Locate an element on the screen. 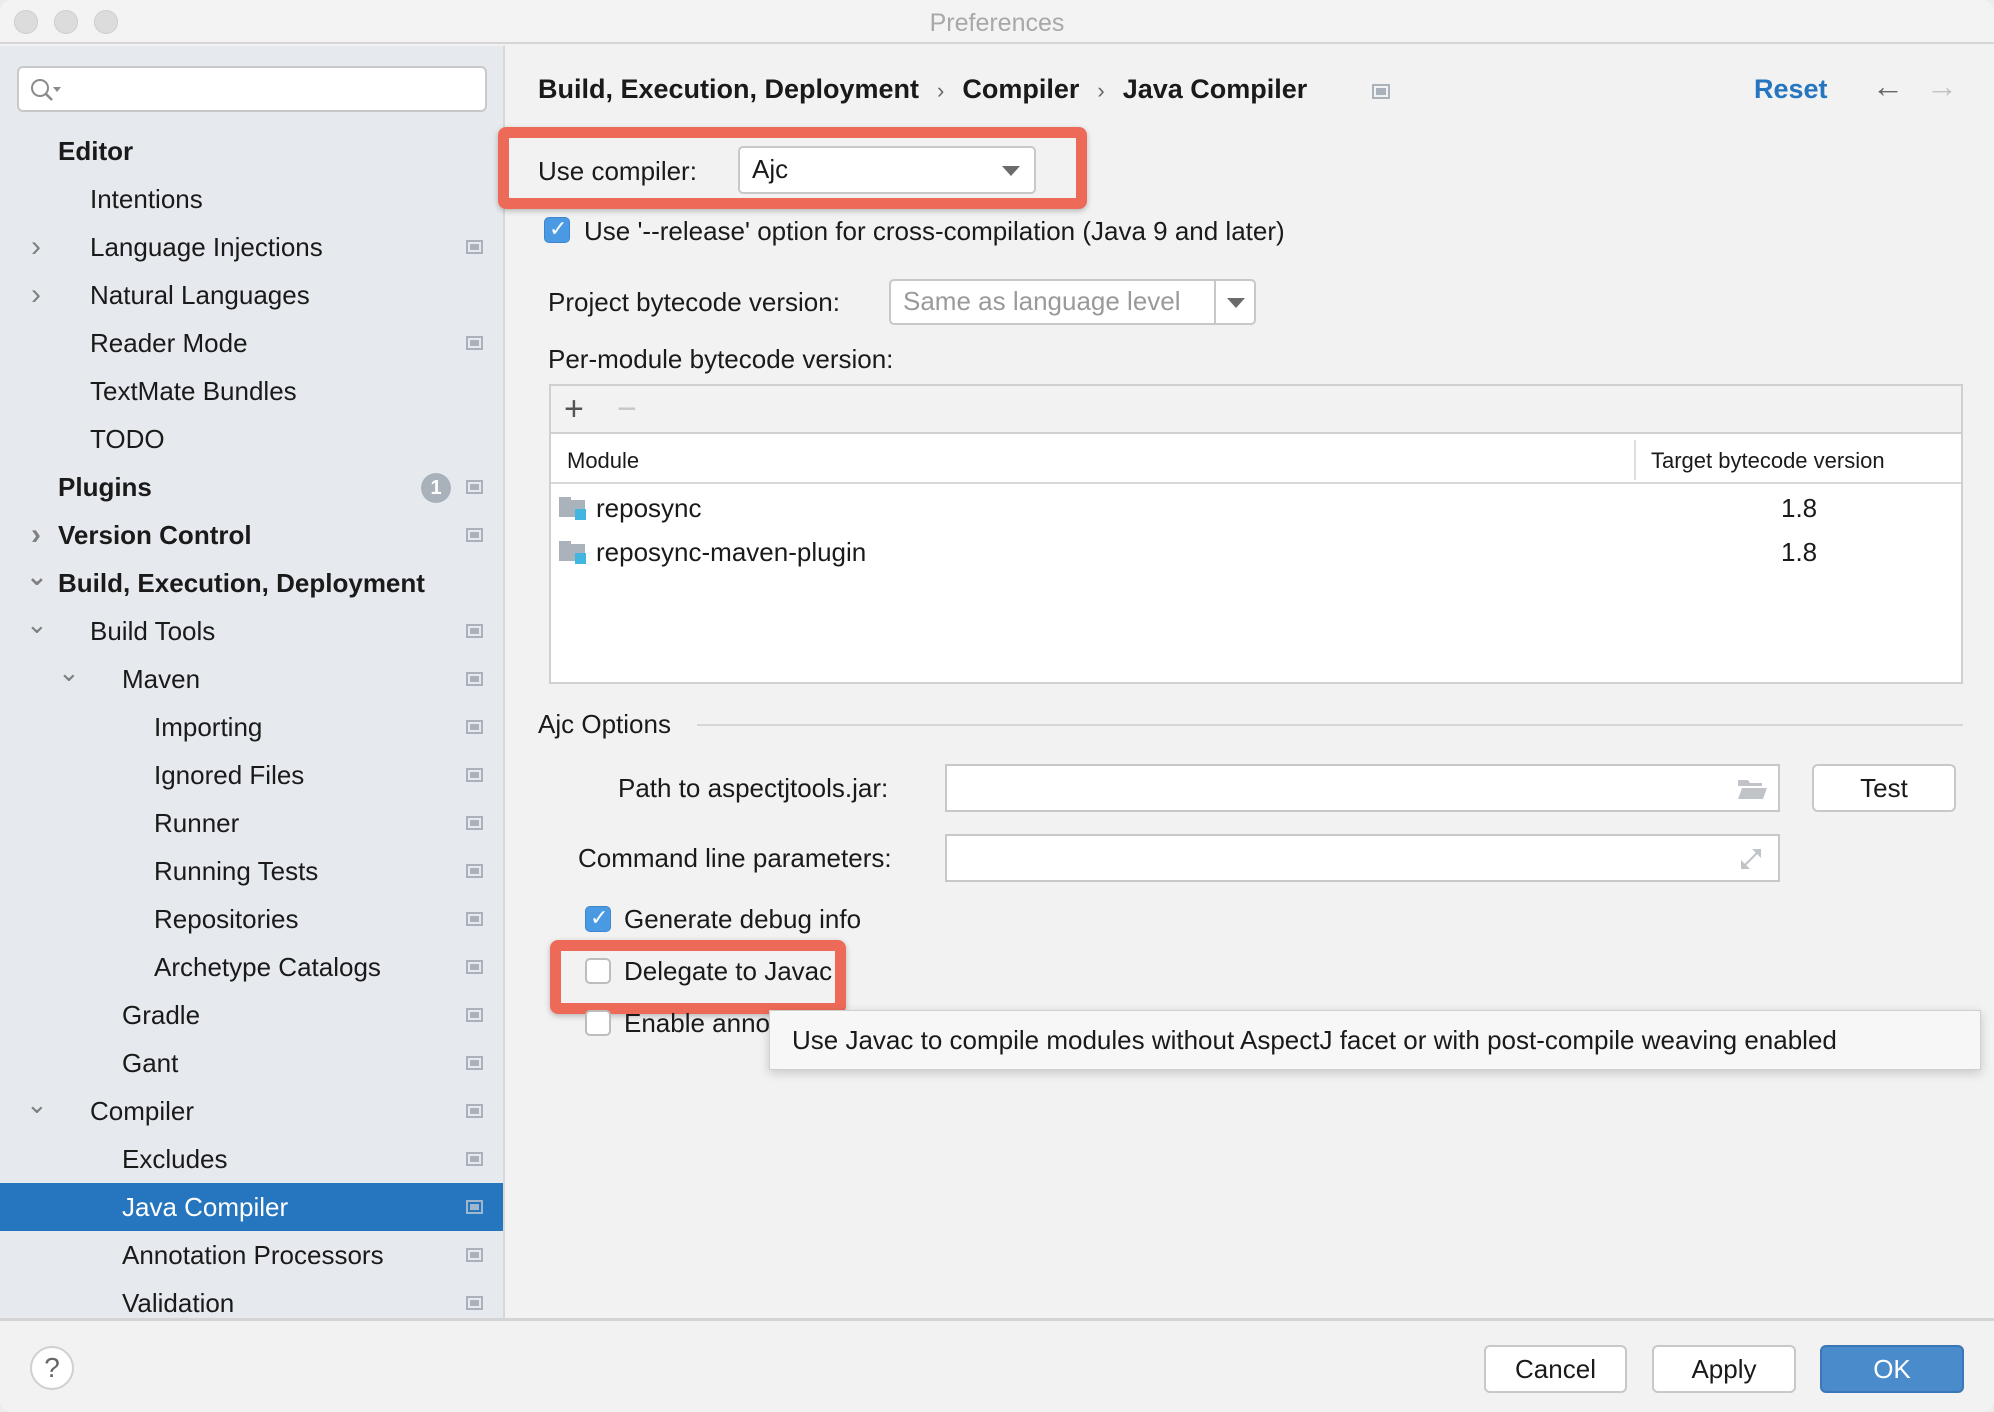  sidebar-item-archetype-catalogs: Archetype Catalogs is located at coordinates (251, 967).